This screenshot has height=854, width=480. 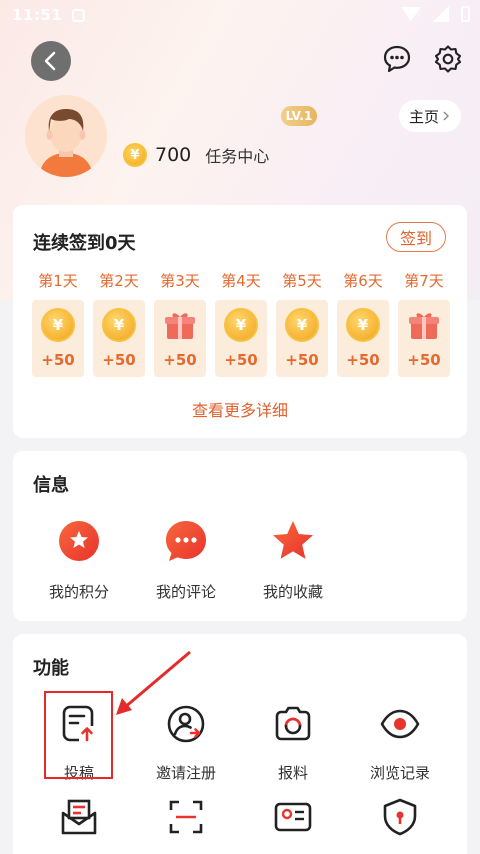 I want to click on day-label: 第4天, so click(x=241, y=281).